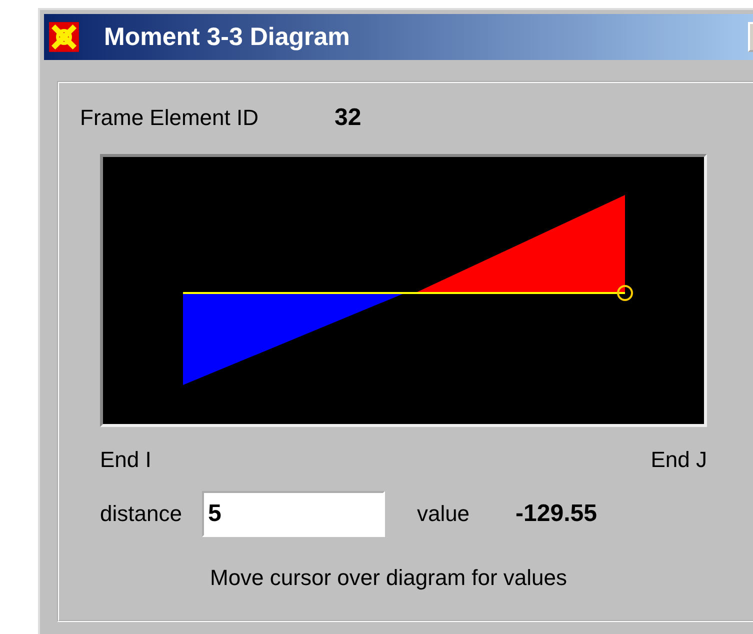  I want to click on distance-field: 5, so click(293, 514).